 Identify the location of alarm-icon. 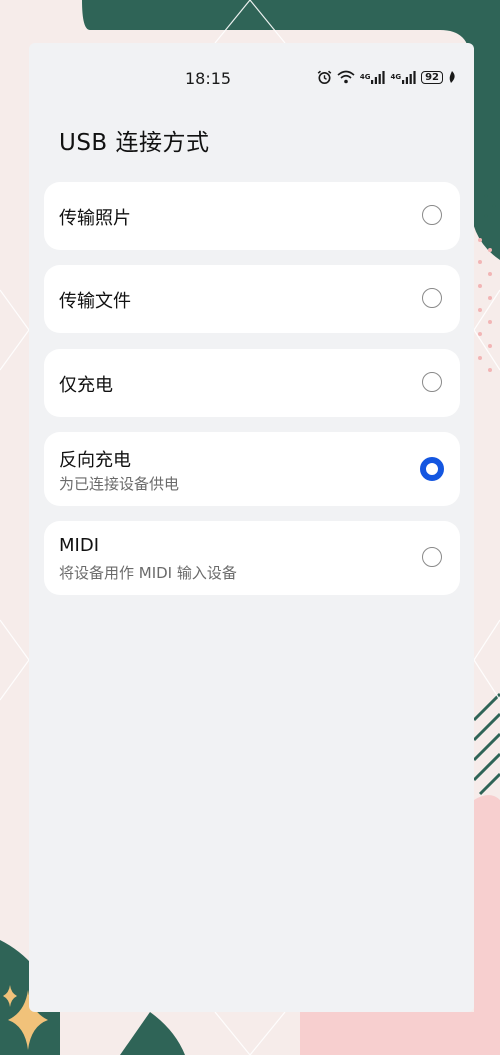
(324, 77).